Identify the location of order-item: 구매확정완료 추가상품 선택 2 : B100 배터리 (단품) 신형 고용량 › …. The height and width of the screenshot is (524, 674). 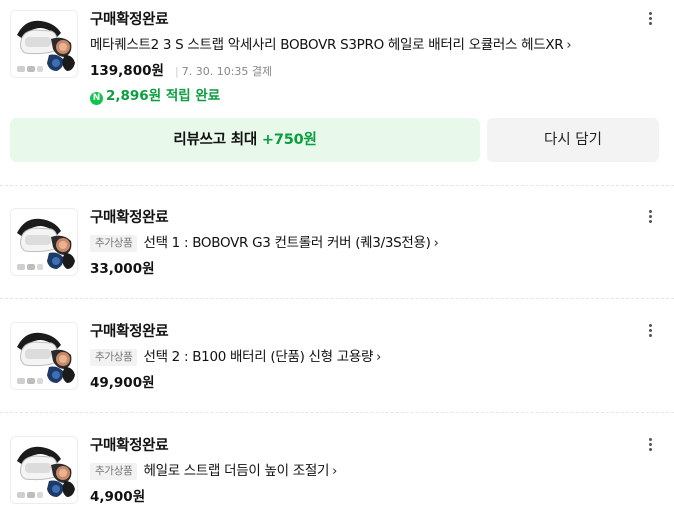
(337, 357).